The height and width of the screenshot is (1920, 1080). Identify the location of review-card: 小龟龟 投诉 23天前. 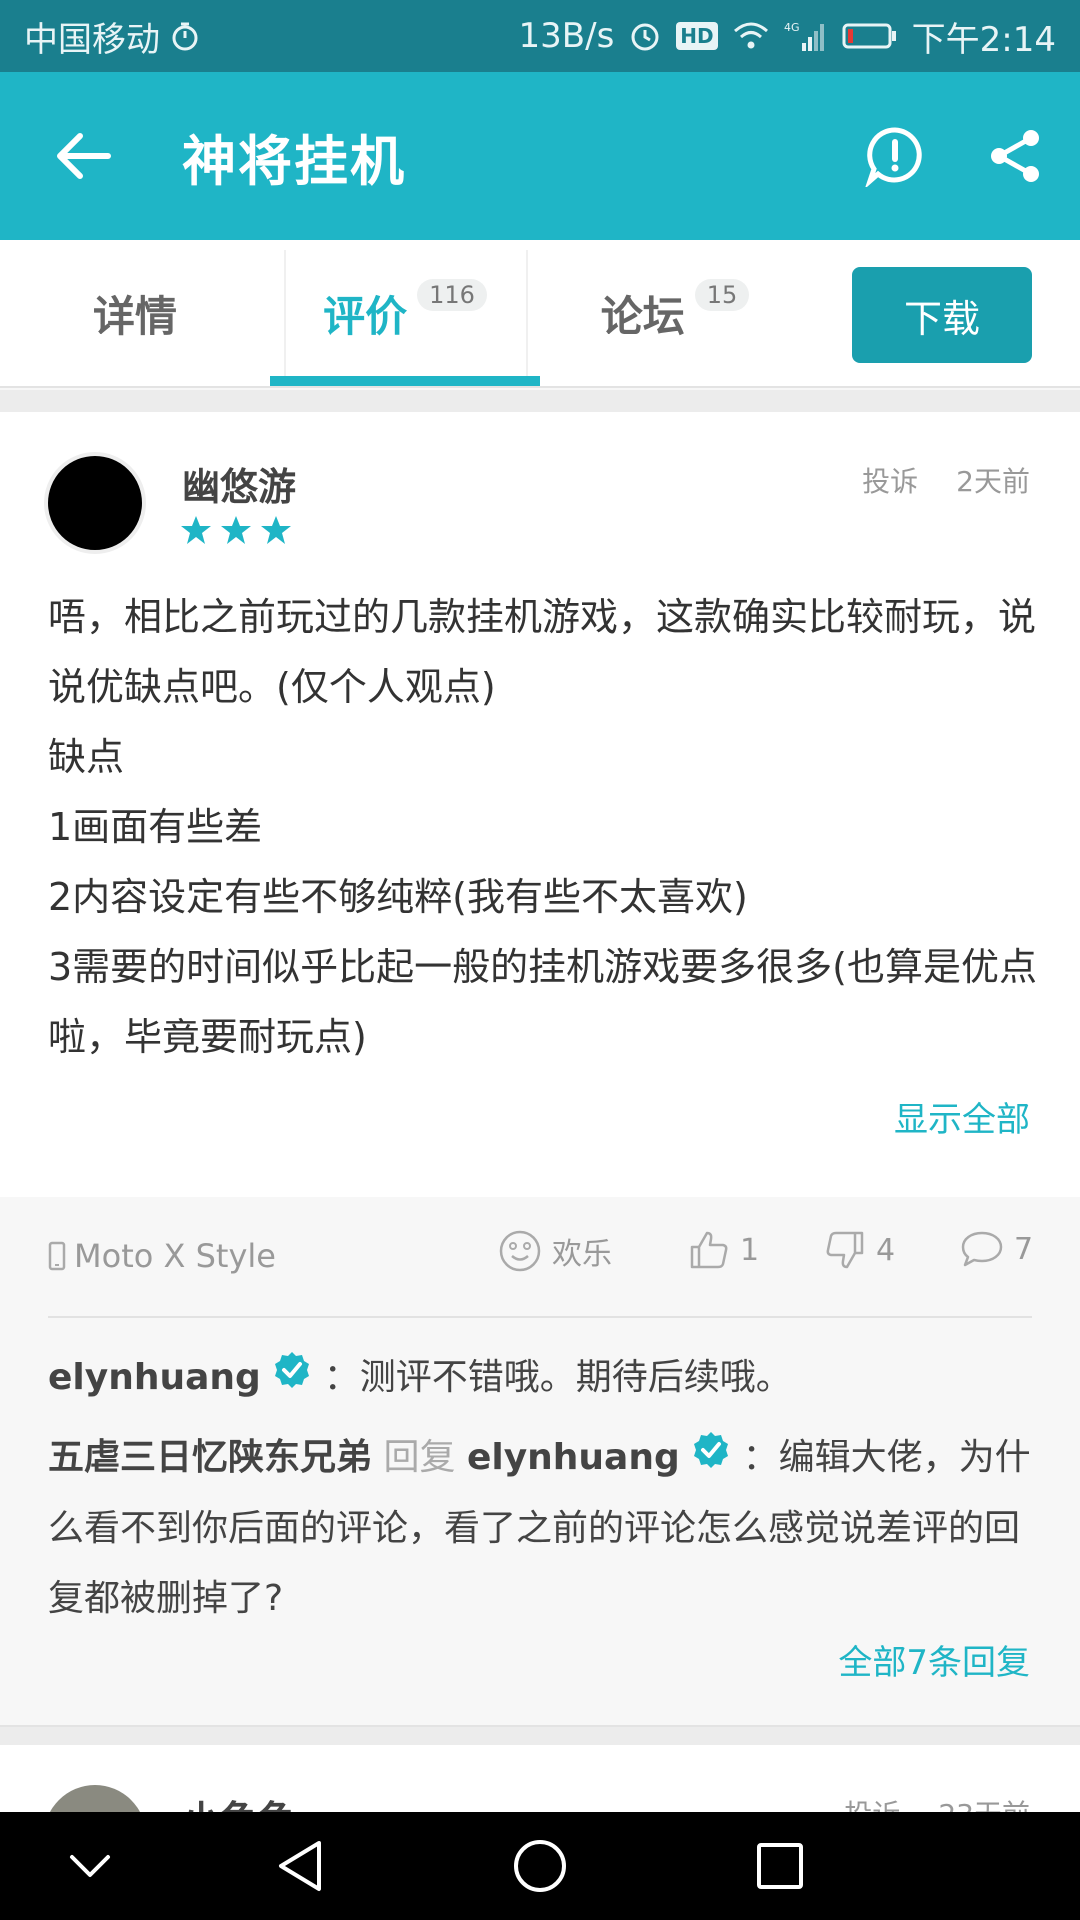
(540, 1778).